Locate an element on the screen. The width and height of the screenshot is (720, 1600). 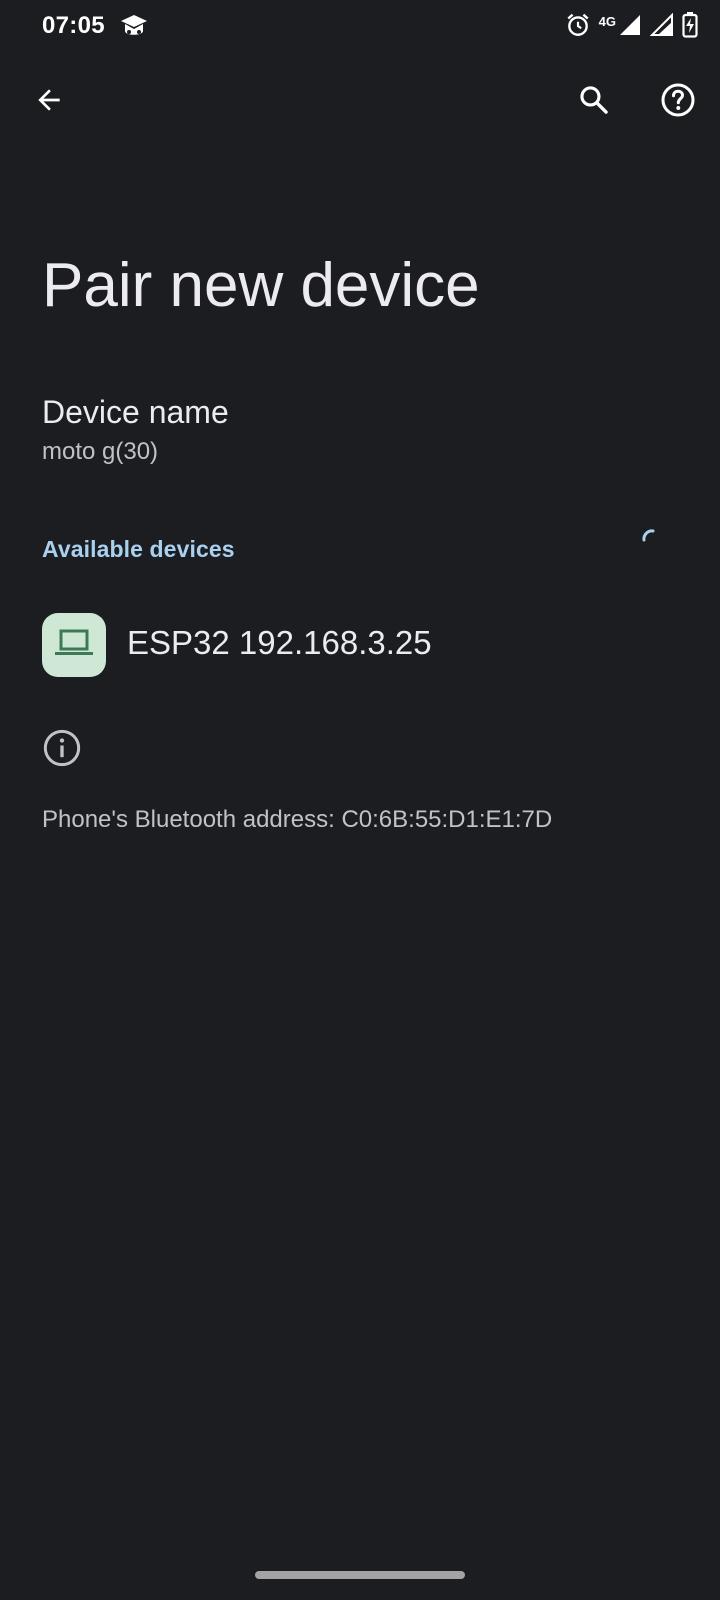
info-icon is located at coordinates (62, 748).